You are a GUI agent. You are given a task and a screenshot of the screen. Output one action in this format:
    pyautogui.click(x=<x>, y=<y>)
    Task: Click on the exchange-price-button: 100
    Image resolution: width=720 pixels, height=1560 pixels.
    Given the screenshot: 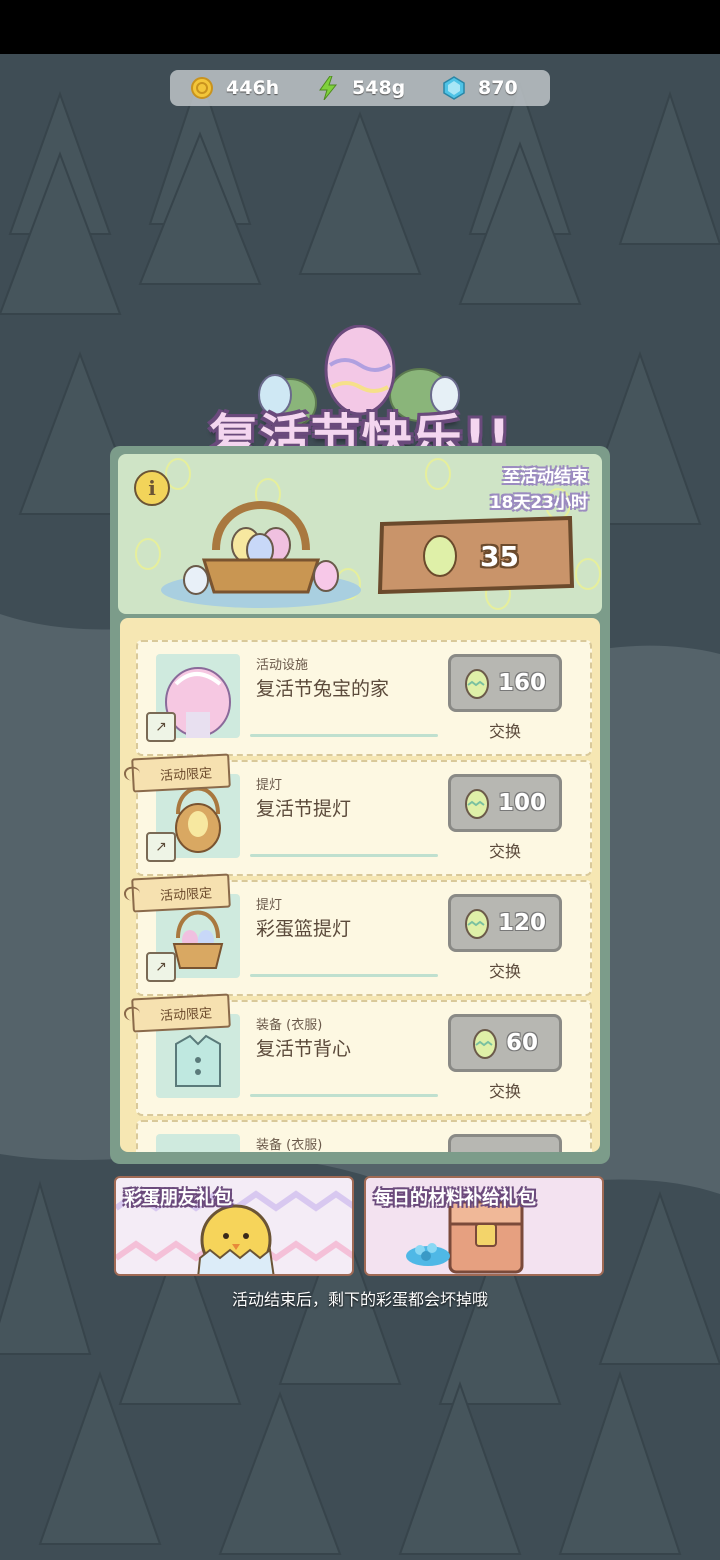 What is the action you would take?
    pyautogui.click(x=505, y=803)
    